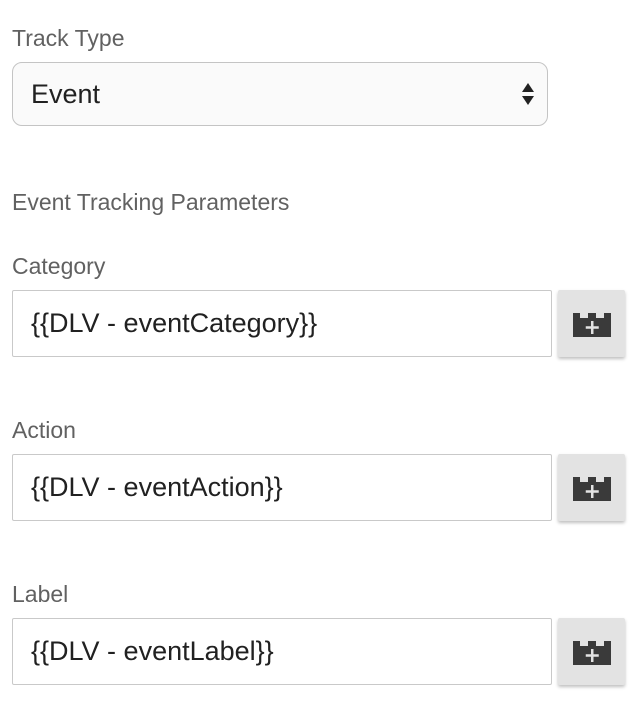 The image size is (642, 704). I want to click on label-input: {{DLV - eventLabel}}, so click(282, 651).